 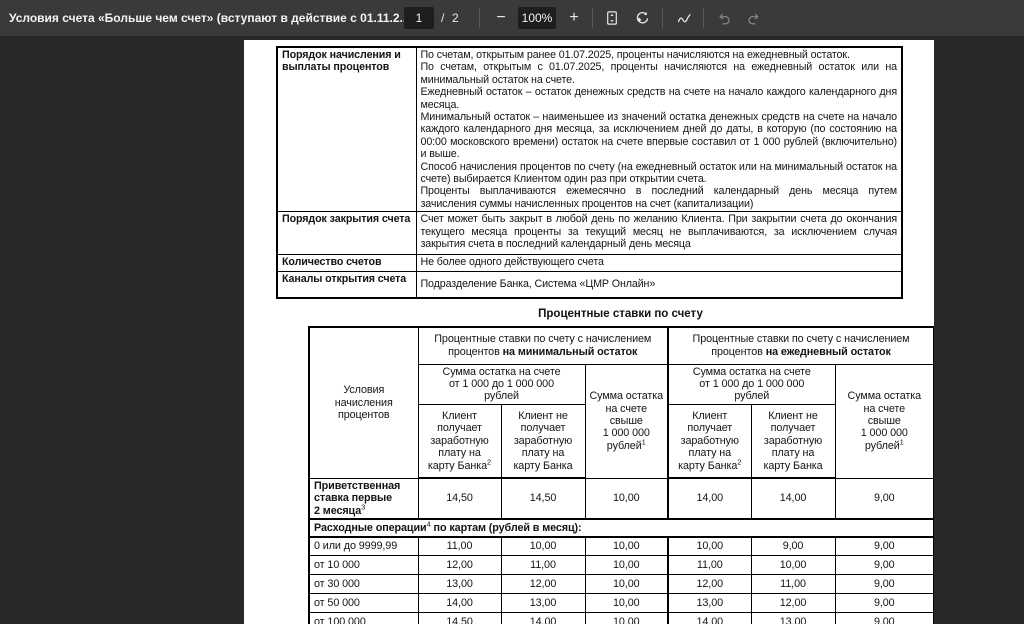 I want to click on row-label: от 30 000, so click(x=363, y=584).